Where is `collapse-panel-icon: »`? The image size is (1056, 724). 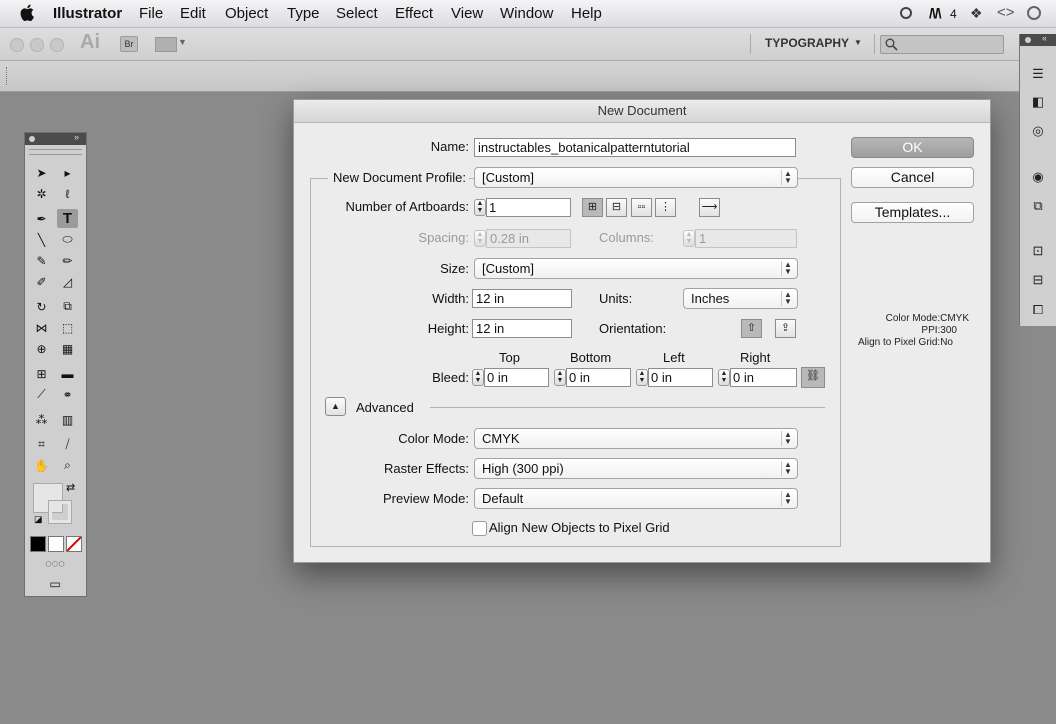
collapse-panel-icon: » is located at coordinates (76, 137).